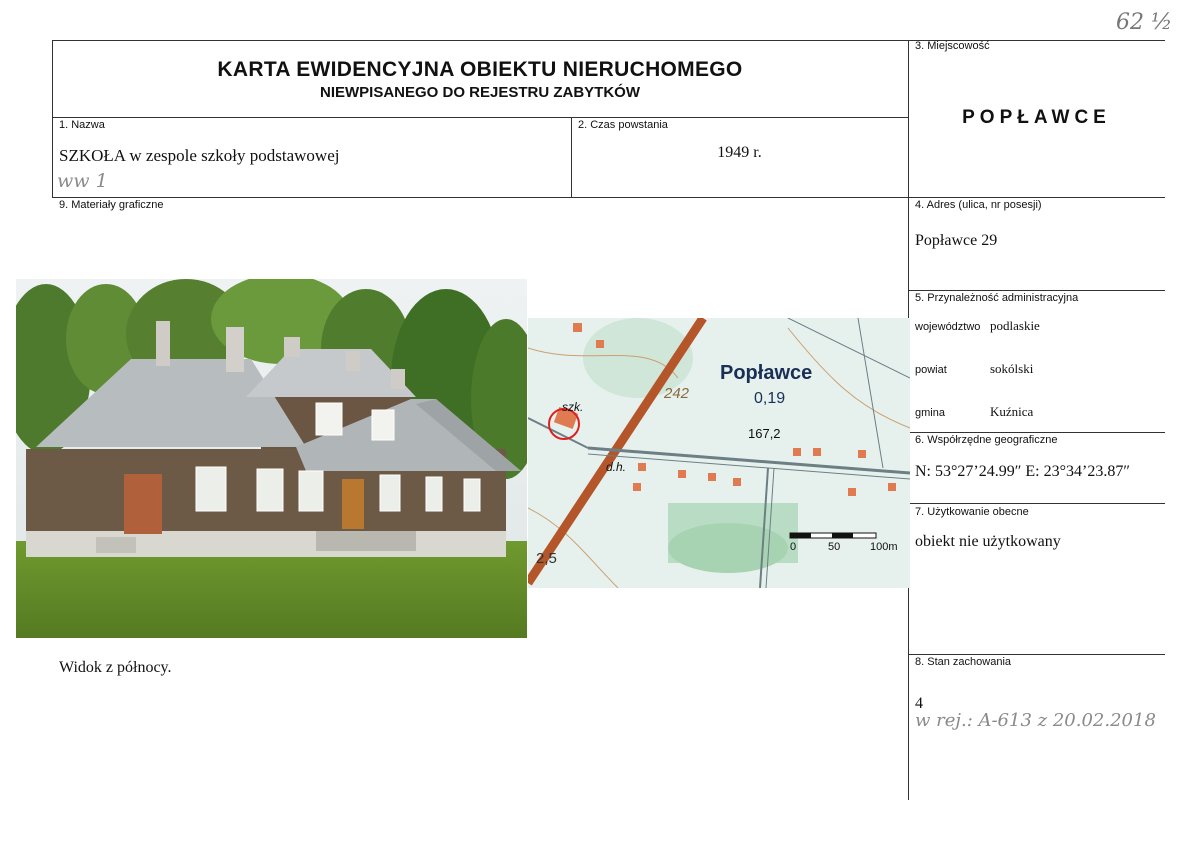 This screenshot has height=844, width=1199. What do you see at coordinates (948, 327) in the screenshot?
I see `wojewodztwo-label: województwo` at bounding box center [948, 327].